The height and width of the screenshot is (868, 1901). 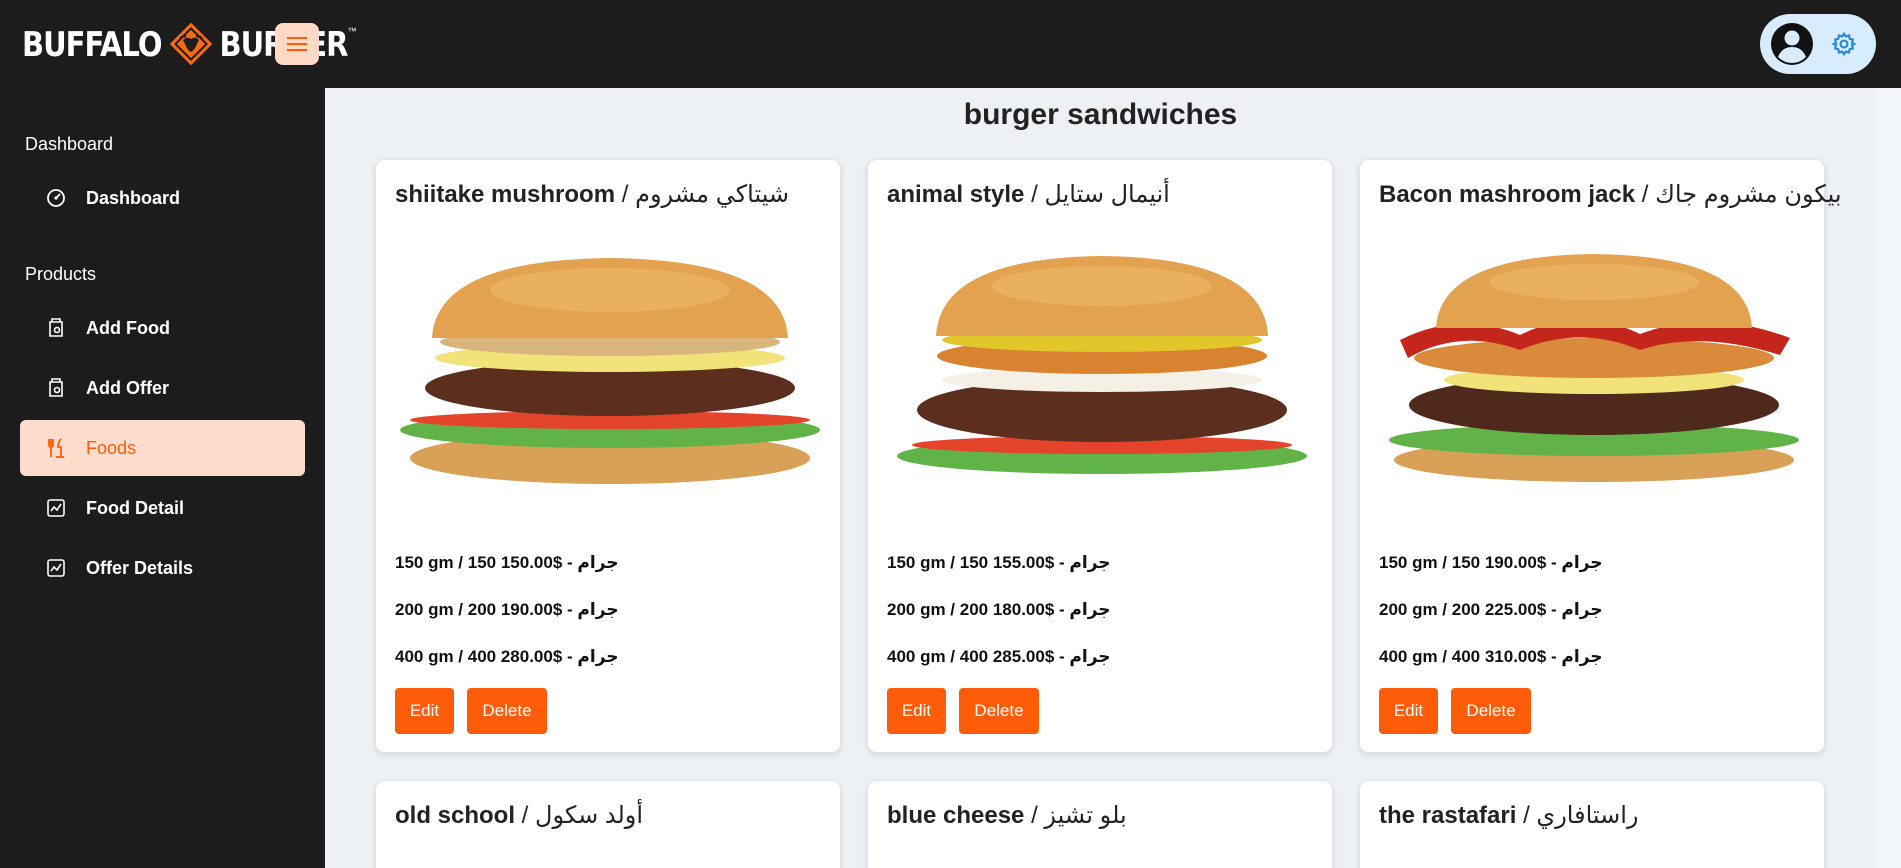 What do you see at coordinates (92, 44) in the screenshot?
I see `logo-word-buffalo: BUFFALO` at bounding box center [92, 44].